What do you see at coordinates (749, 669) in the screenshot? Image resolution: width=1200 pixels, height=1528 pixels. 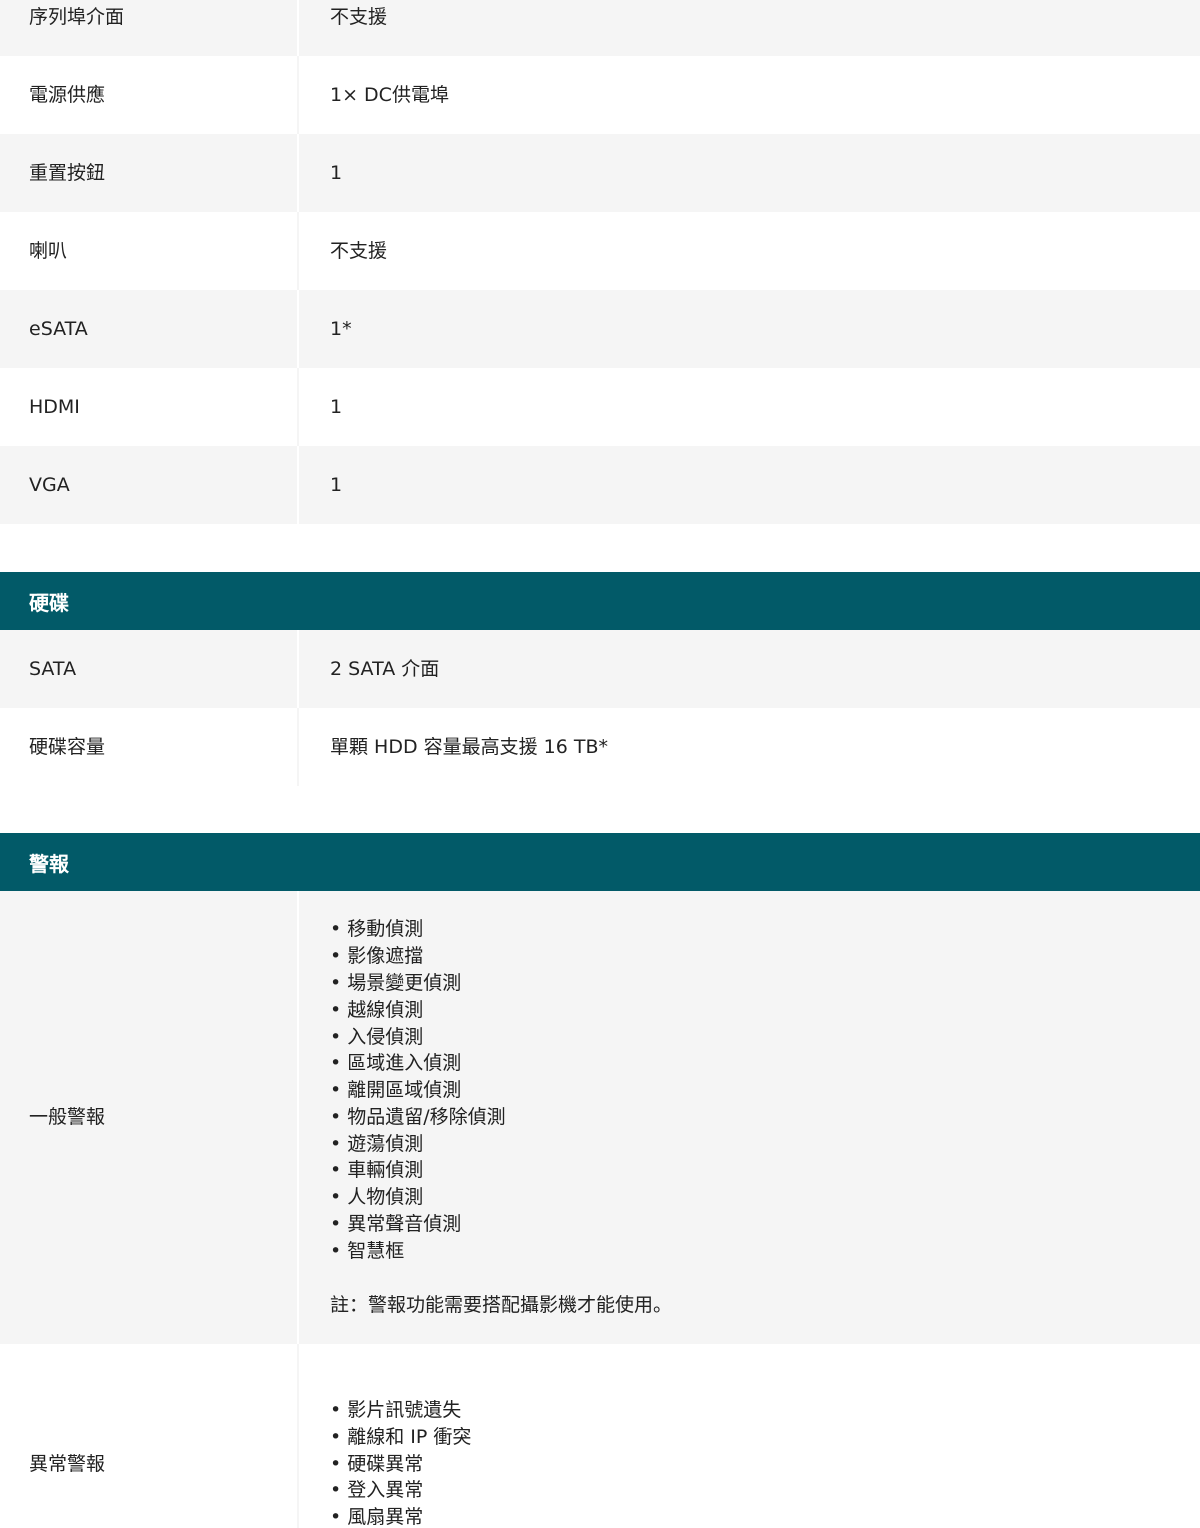 I see `spec-value: 2 SATA 介面` at bounding box center [749, 669].